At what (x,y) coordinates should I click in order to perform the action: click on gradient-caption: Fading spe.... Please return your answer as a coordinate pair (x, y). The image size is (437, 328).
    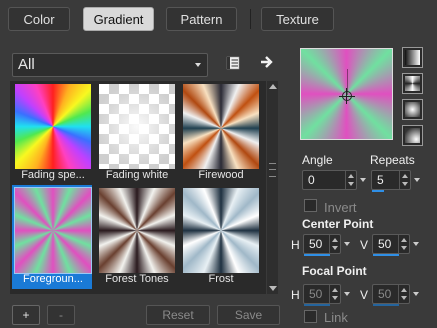
    Looking at the image, I should click on (53, 175).